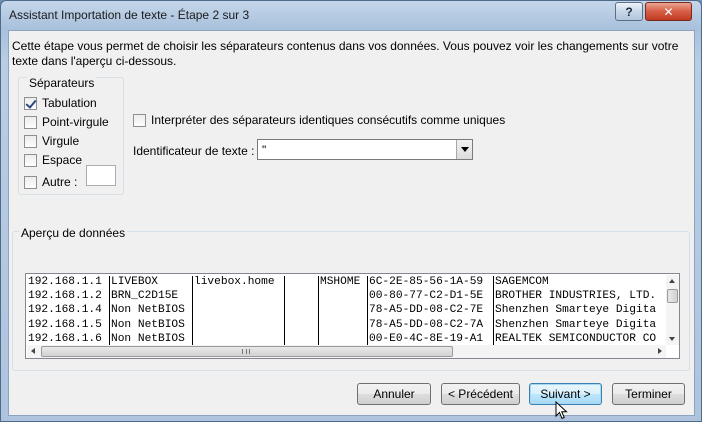  I want to click on close-button: ✕, so click(668, 11).